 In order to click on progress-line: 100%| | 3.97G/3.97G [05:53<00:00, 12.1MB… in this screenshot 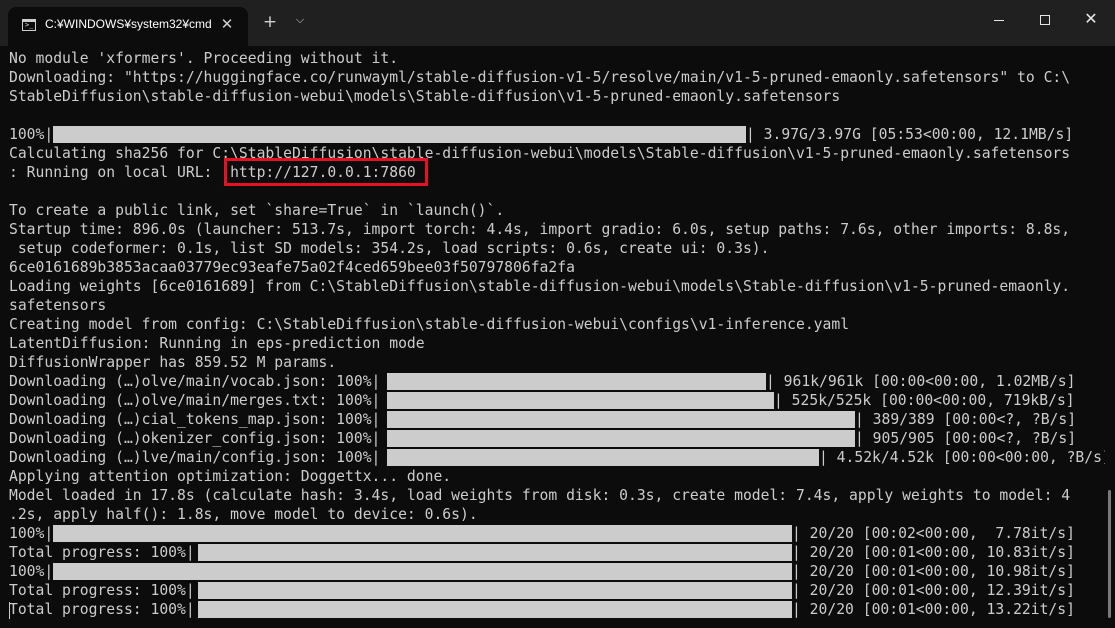, I will do `click(541, 134)`.